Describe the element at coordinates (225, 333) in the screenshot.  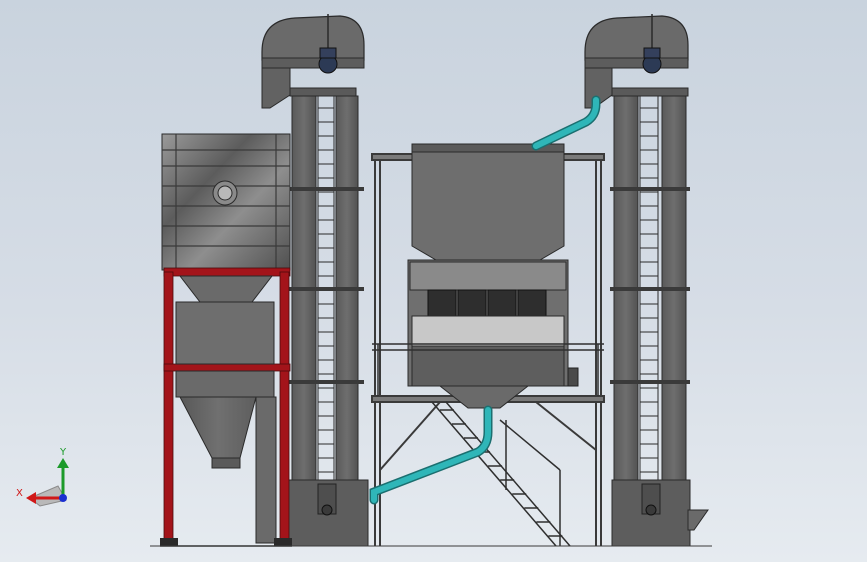
I see `bin-lower-box` at that location.